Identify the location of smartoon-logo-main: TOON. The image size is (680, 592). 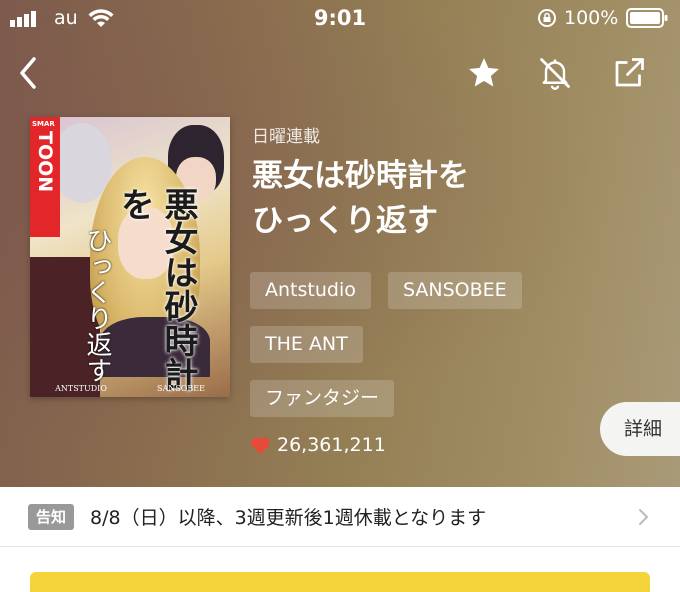
(45, 162).